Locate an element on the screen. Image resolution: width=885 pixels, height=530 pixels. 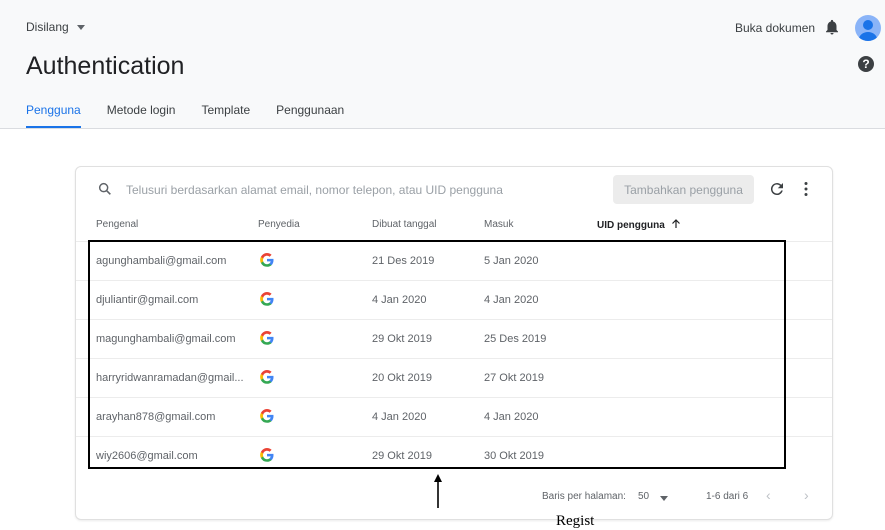
add-user-button: Tambahkan pengguna is located at coordinates (683, 189).